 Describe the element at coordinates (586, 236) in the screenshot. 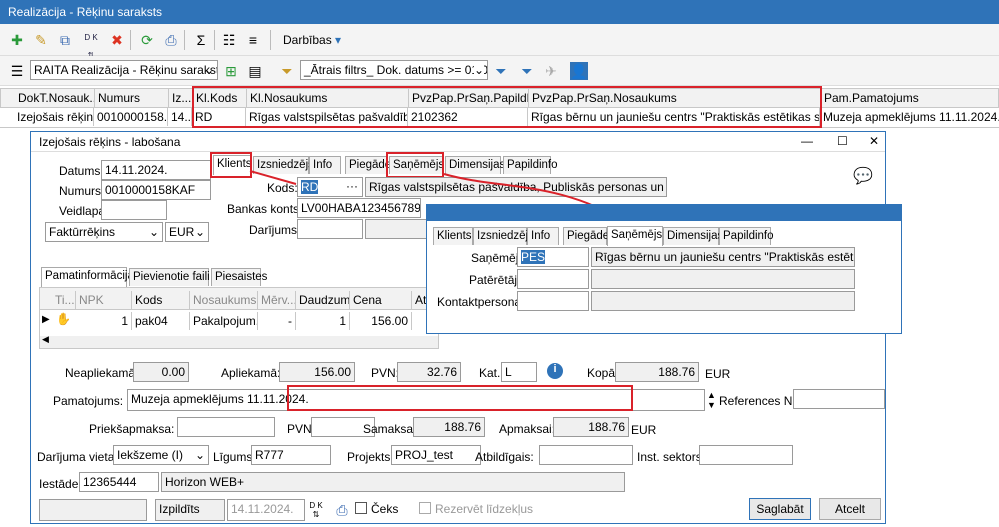

I see `tab-piegade: Piegāde` at that location.